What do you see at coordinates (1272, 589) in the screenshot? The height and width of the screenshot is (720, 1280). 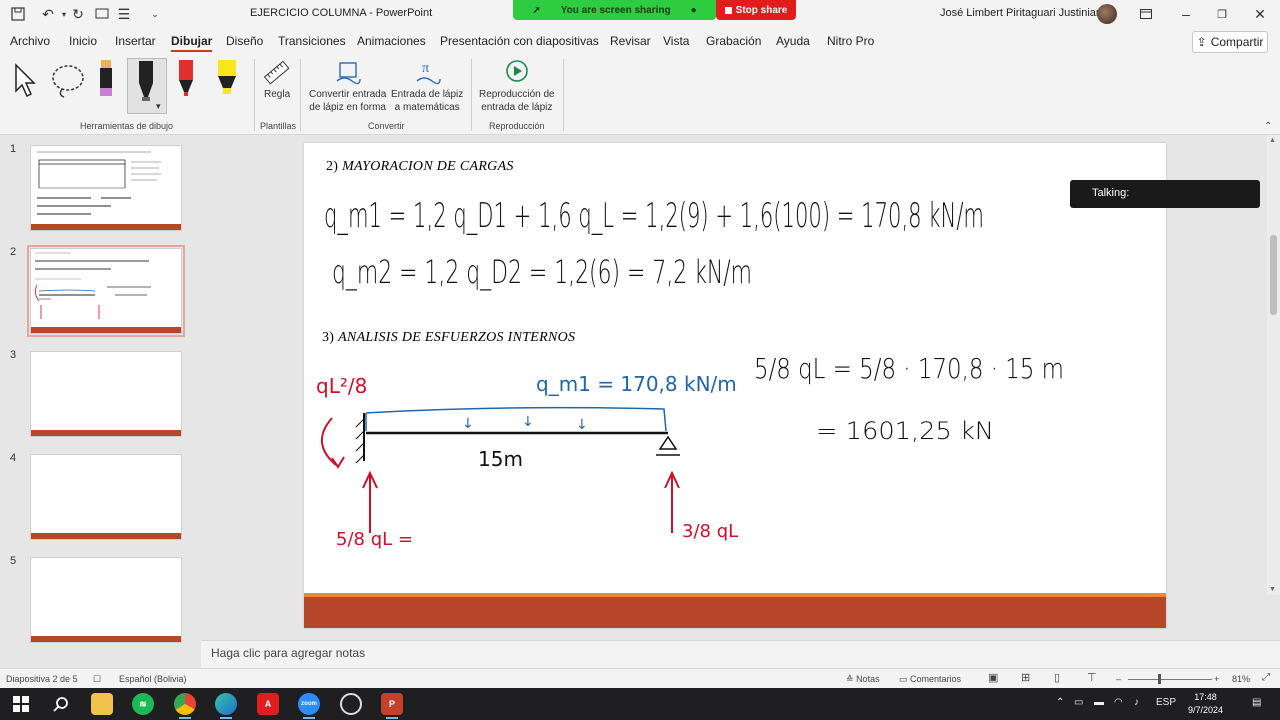 I see `scroll-down-icon: ▼` at bounding box center [1272, 589].